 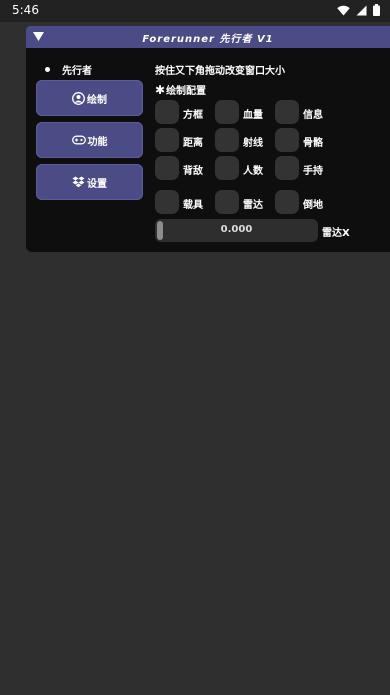 I want to click on checkbox-behind-enemy, so click(x=167, y=168).